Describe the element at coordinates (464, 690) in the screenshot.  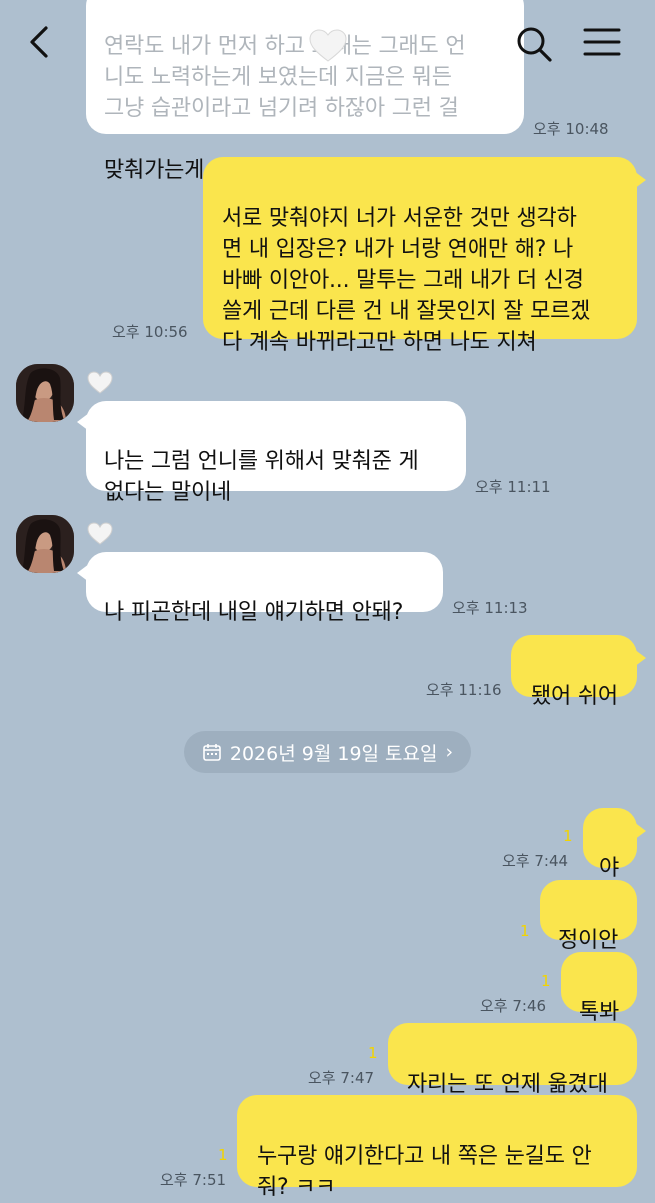
I see `message-time: 오후 11:16` at that location.